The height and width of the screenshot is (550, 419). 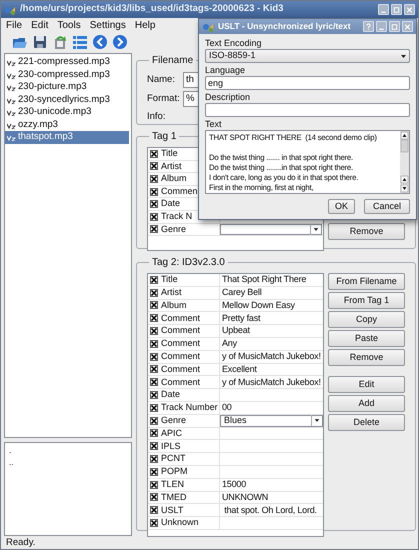 I want to click on encoding-dropdown: ISO-8859-1, so click(x=307, y=56).